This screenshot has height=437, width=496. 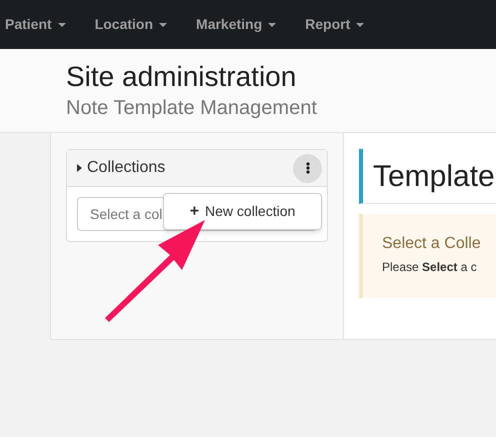 What do you see at coordinates (243, 211) in the screenshot?
I see `menu-item: + New collection` at bounding box center [243, 211].